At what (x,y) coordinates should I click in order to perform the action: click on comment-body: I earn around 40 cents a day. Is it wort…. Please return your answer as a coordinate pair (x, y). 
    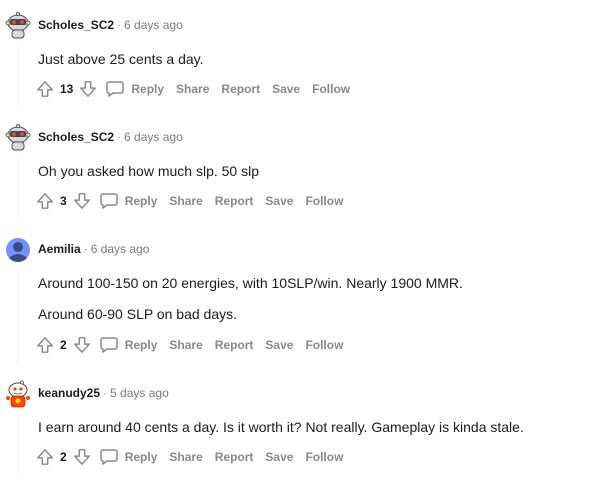
    Looking at the image, I should click on (281, 427).